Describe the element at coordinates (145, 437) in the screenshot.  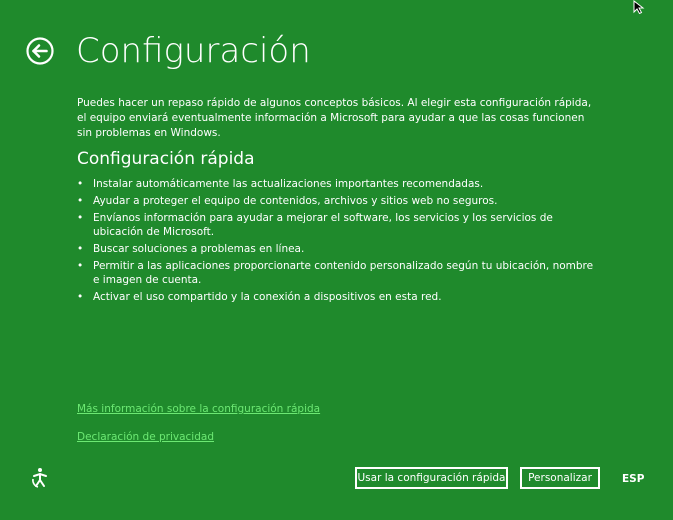
I see `privacy-statement-link: Declaración de privacidad` at that location.